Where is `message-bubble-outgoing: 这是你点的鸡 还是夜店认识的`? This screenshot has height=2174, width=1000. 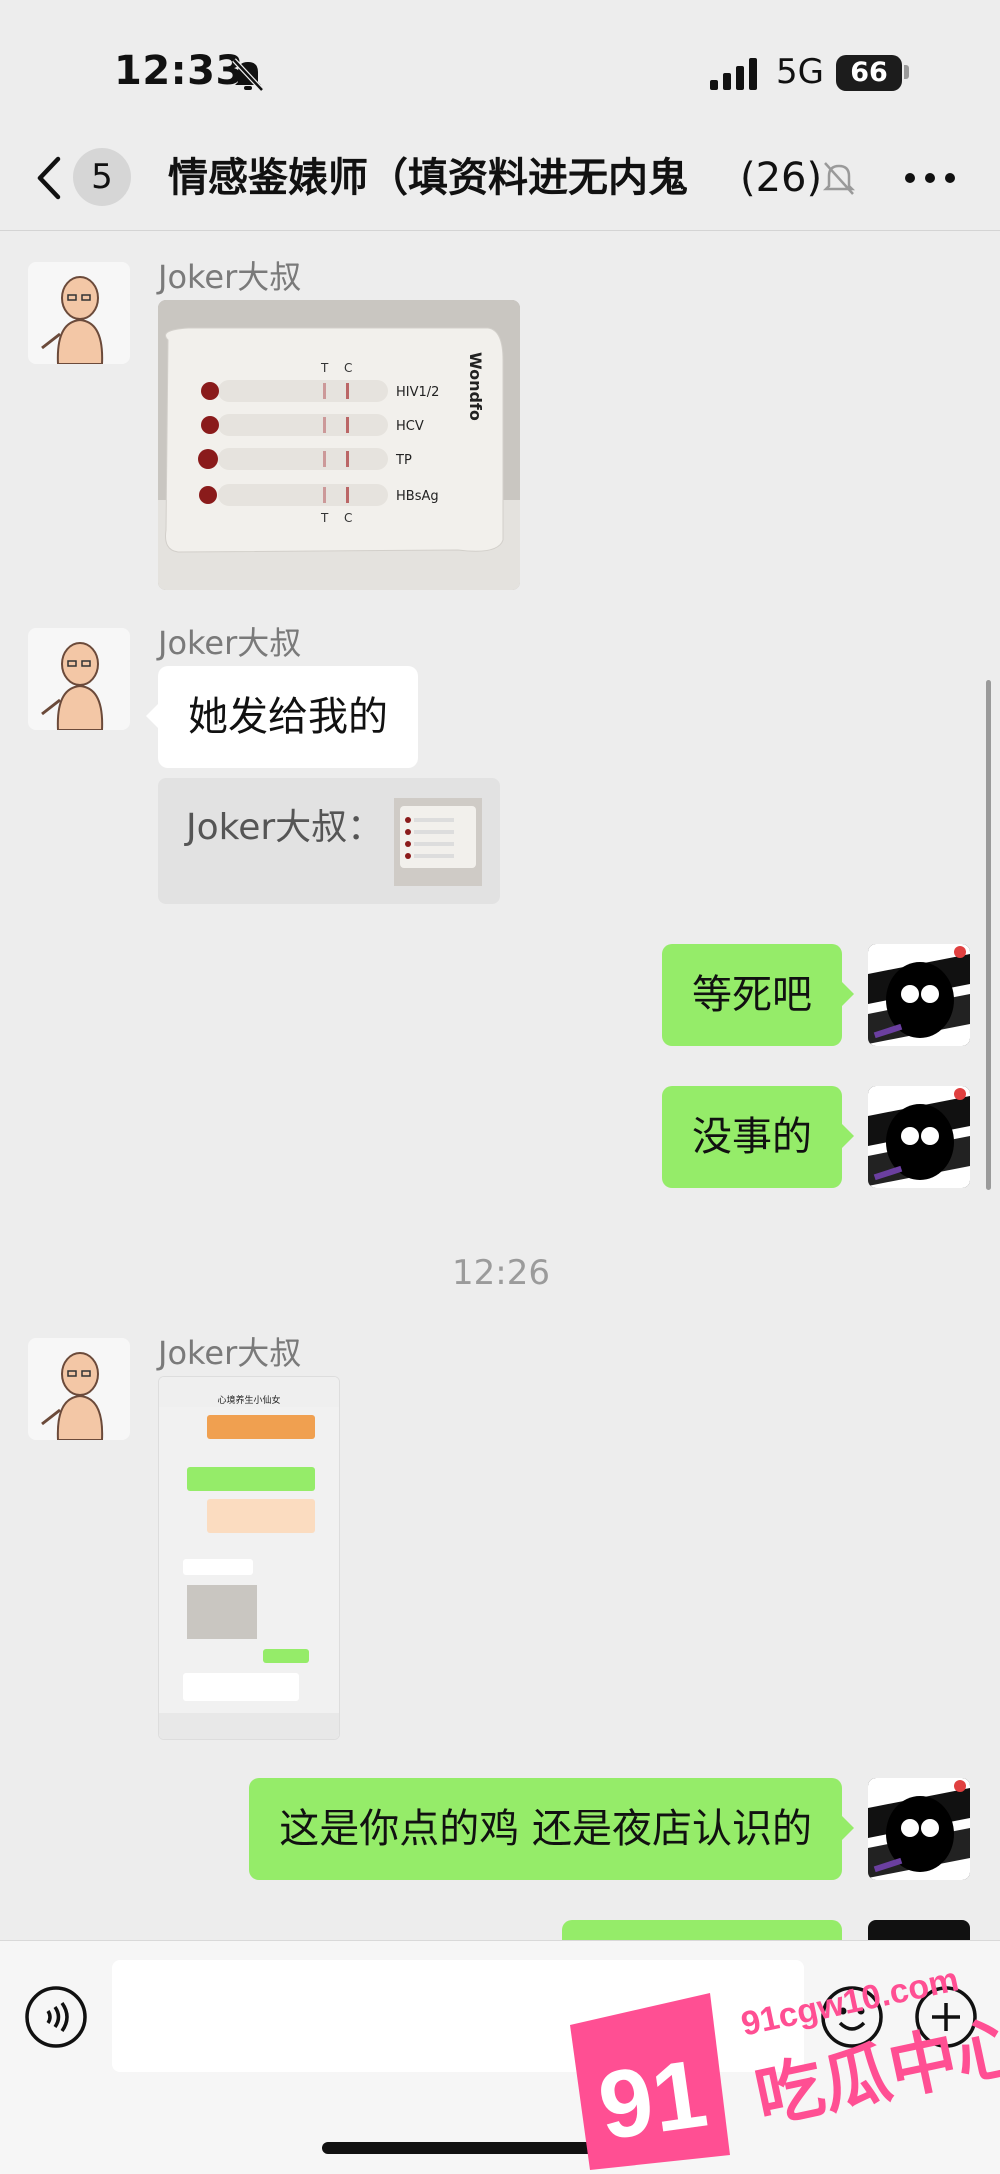
message-bubble-outgoing: 这是你点的鸡 还是夜店认识的 is located at coordinates (551, 1829).